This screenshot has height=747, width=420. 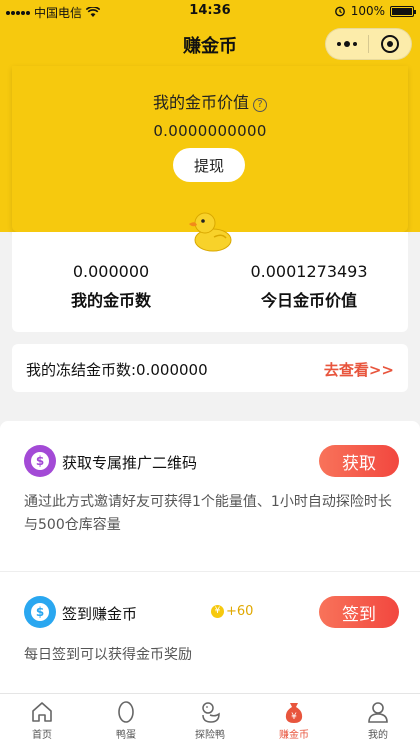 I want to click on money-bag-icon: $, so click(x=40, y=461).